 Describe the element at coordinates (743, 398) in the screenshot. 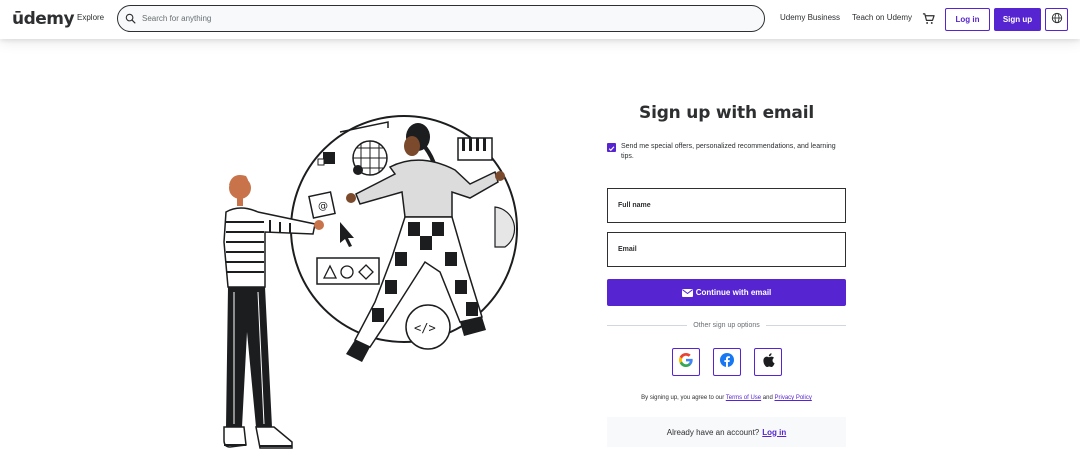

I see `terms-of-use-link: Terms of Use` at that location.